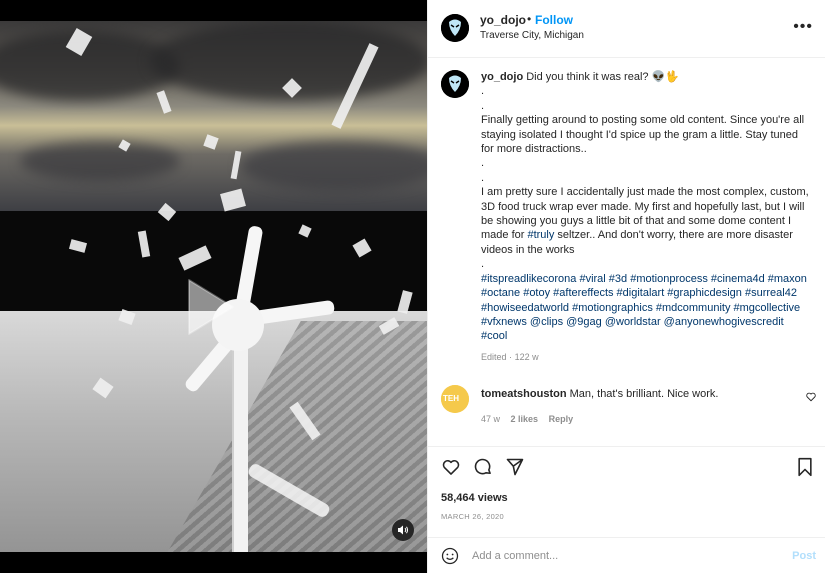 The image size is (825, 573). Describe the element at coordinates (804, 556) in the screenshot. I see `post-button: Post` at that location.